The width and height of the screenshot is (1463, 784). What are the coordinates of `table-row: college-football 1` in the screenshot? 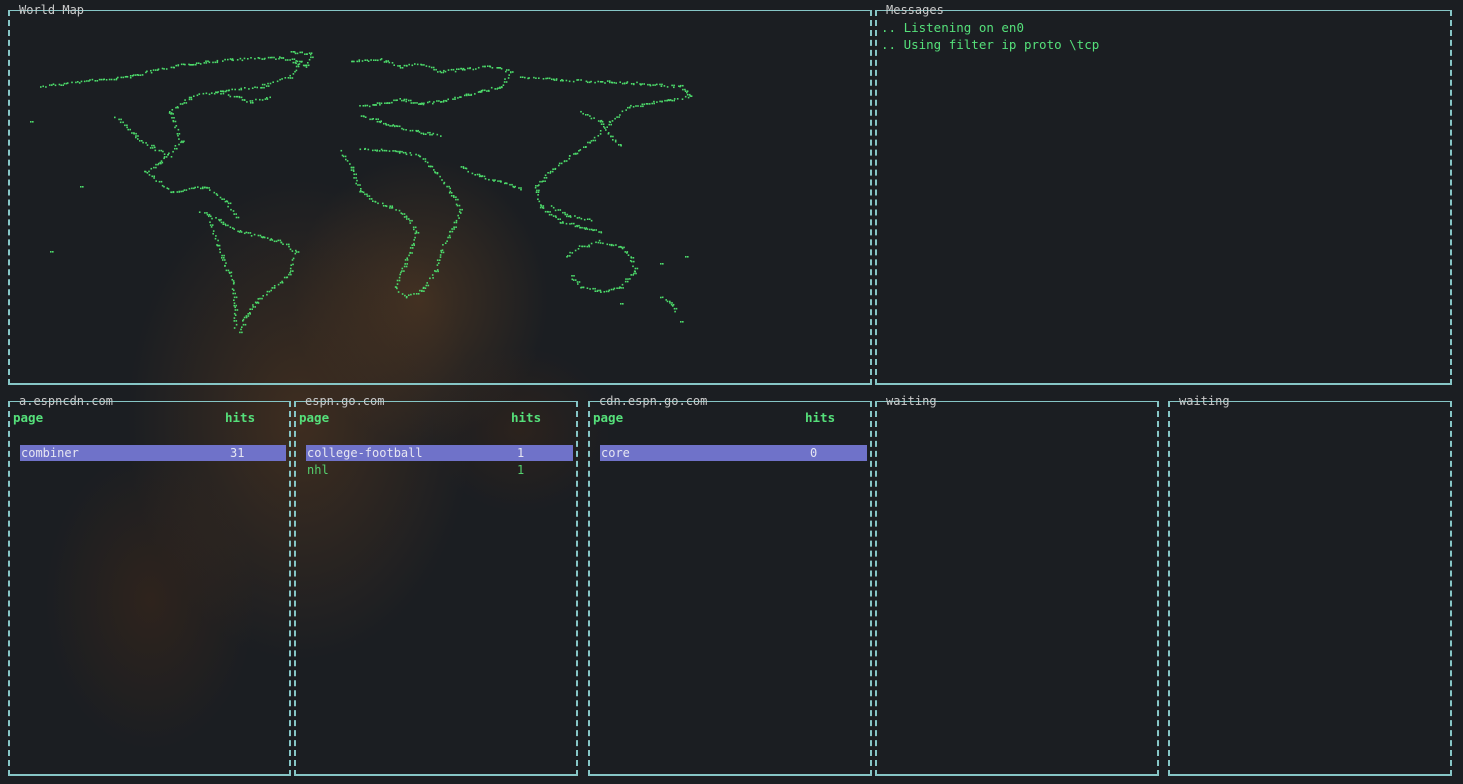 It's located at (439, 453).